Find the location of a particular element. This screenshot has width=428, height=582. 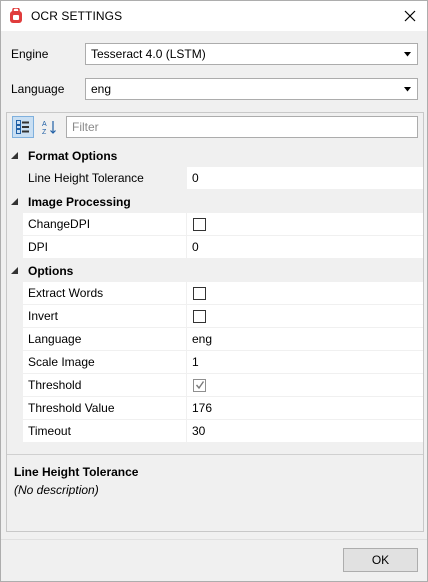

category-row: Image Processing is located at coordinates (215, 201).